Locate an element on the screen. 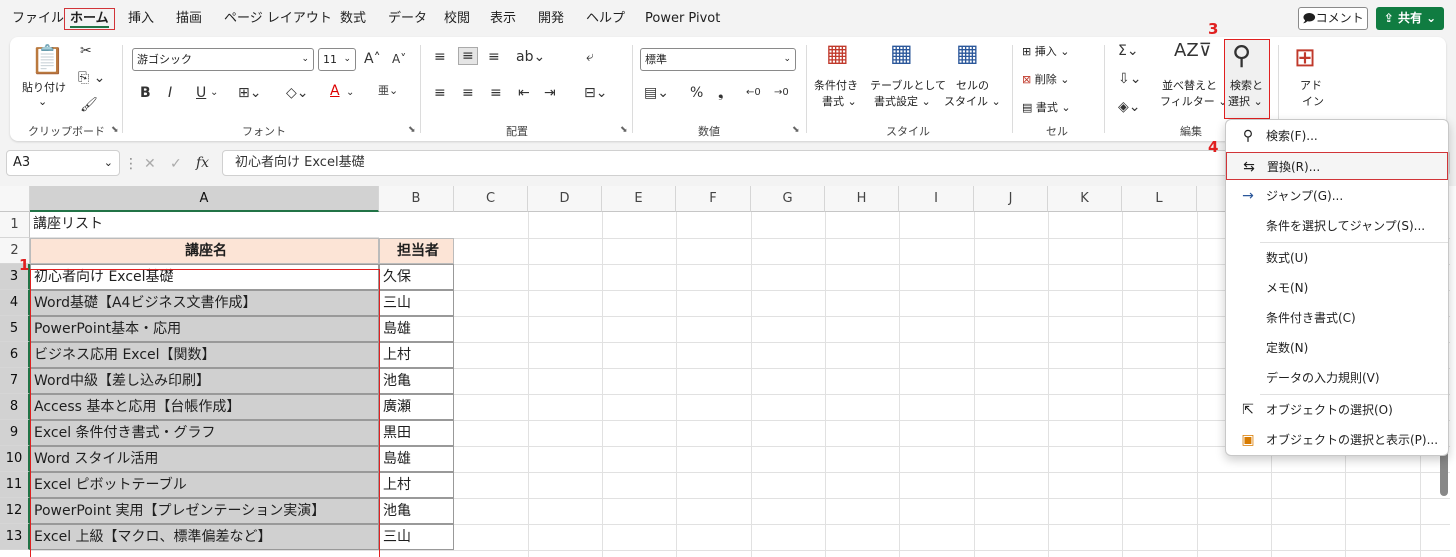 Image resolution: width=1456 pixels, height=557 pixels. paste-dropdown-icon: ⌄ is located at coordinates (42, 102).